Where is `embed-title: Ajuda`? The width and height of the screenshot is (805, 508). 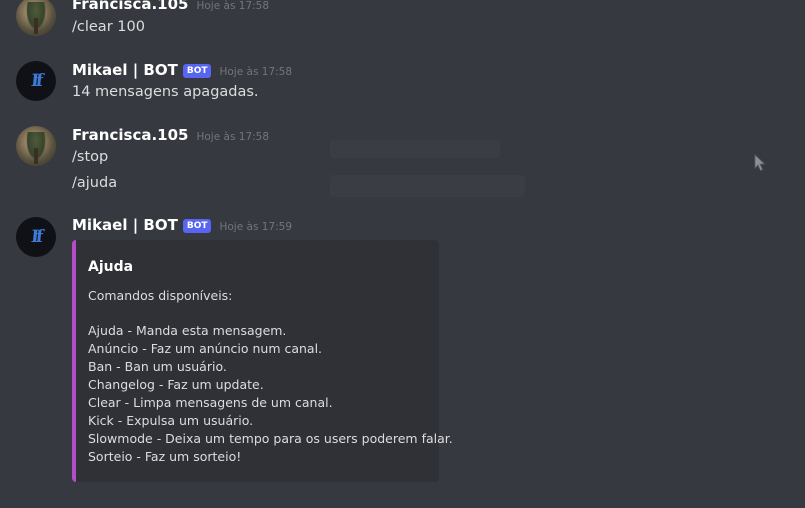 embed-title: Ajuda is located at coordinates (111, 267).